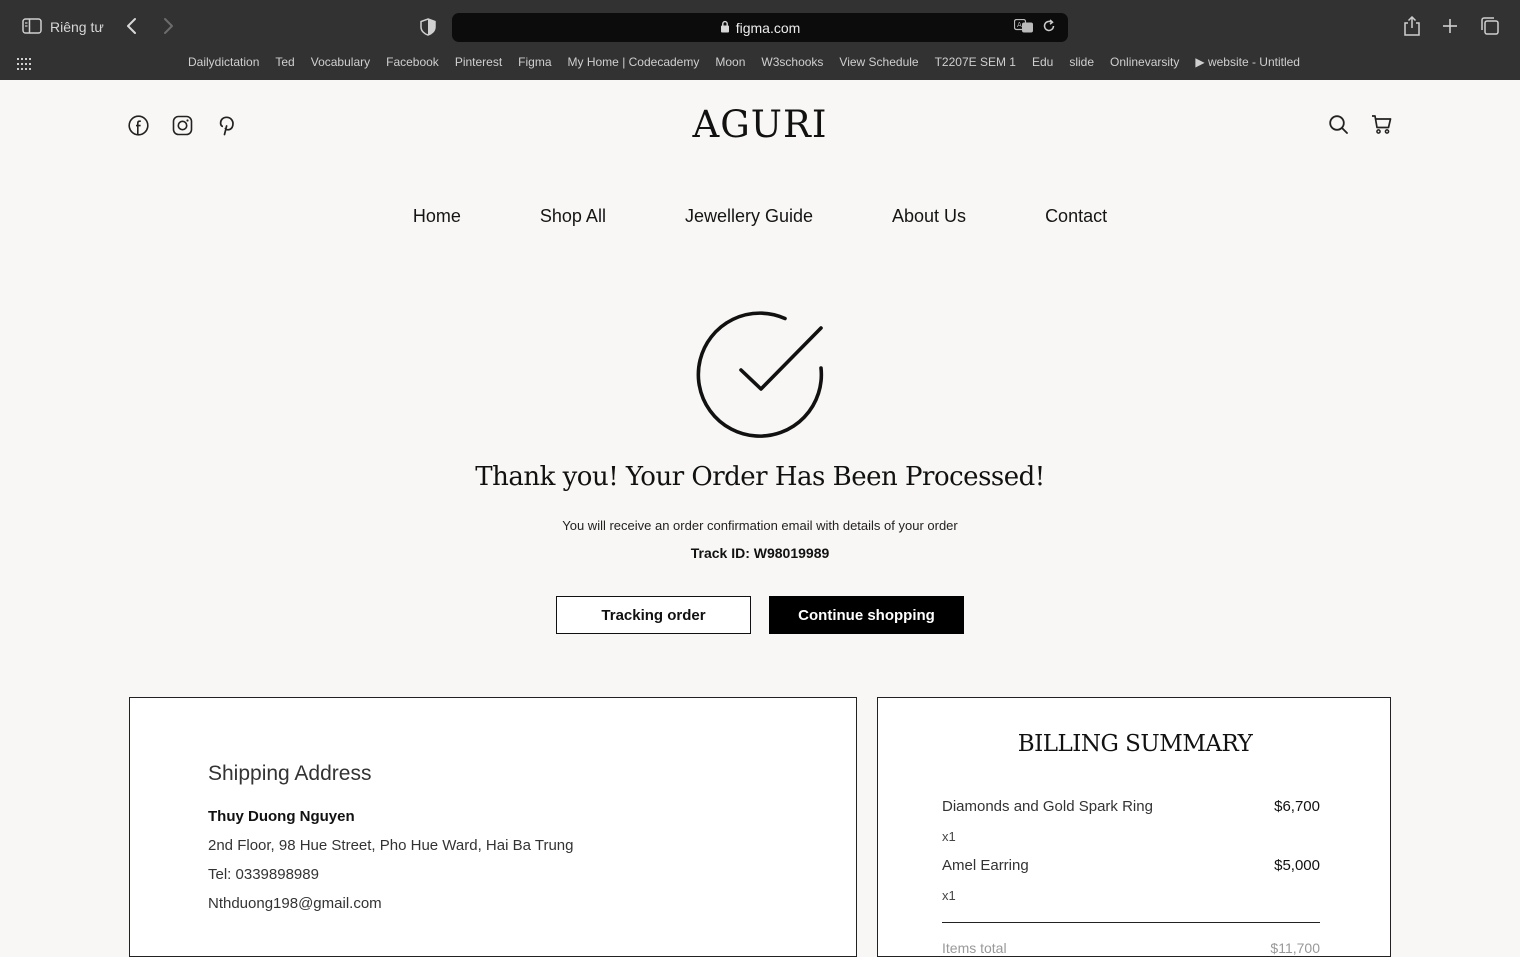 The width and height of the screenshot is (1520, 957). I want to click on check-circle-icon, so click(761, 376).